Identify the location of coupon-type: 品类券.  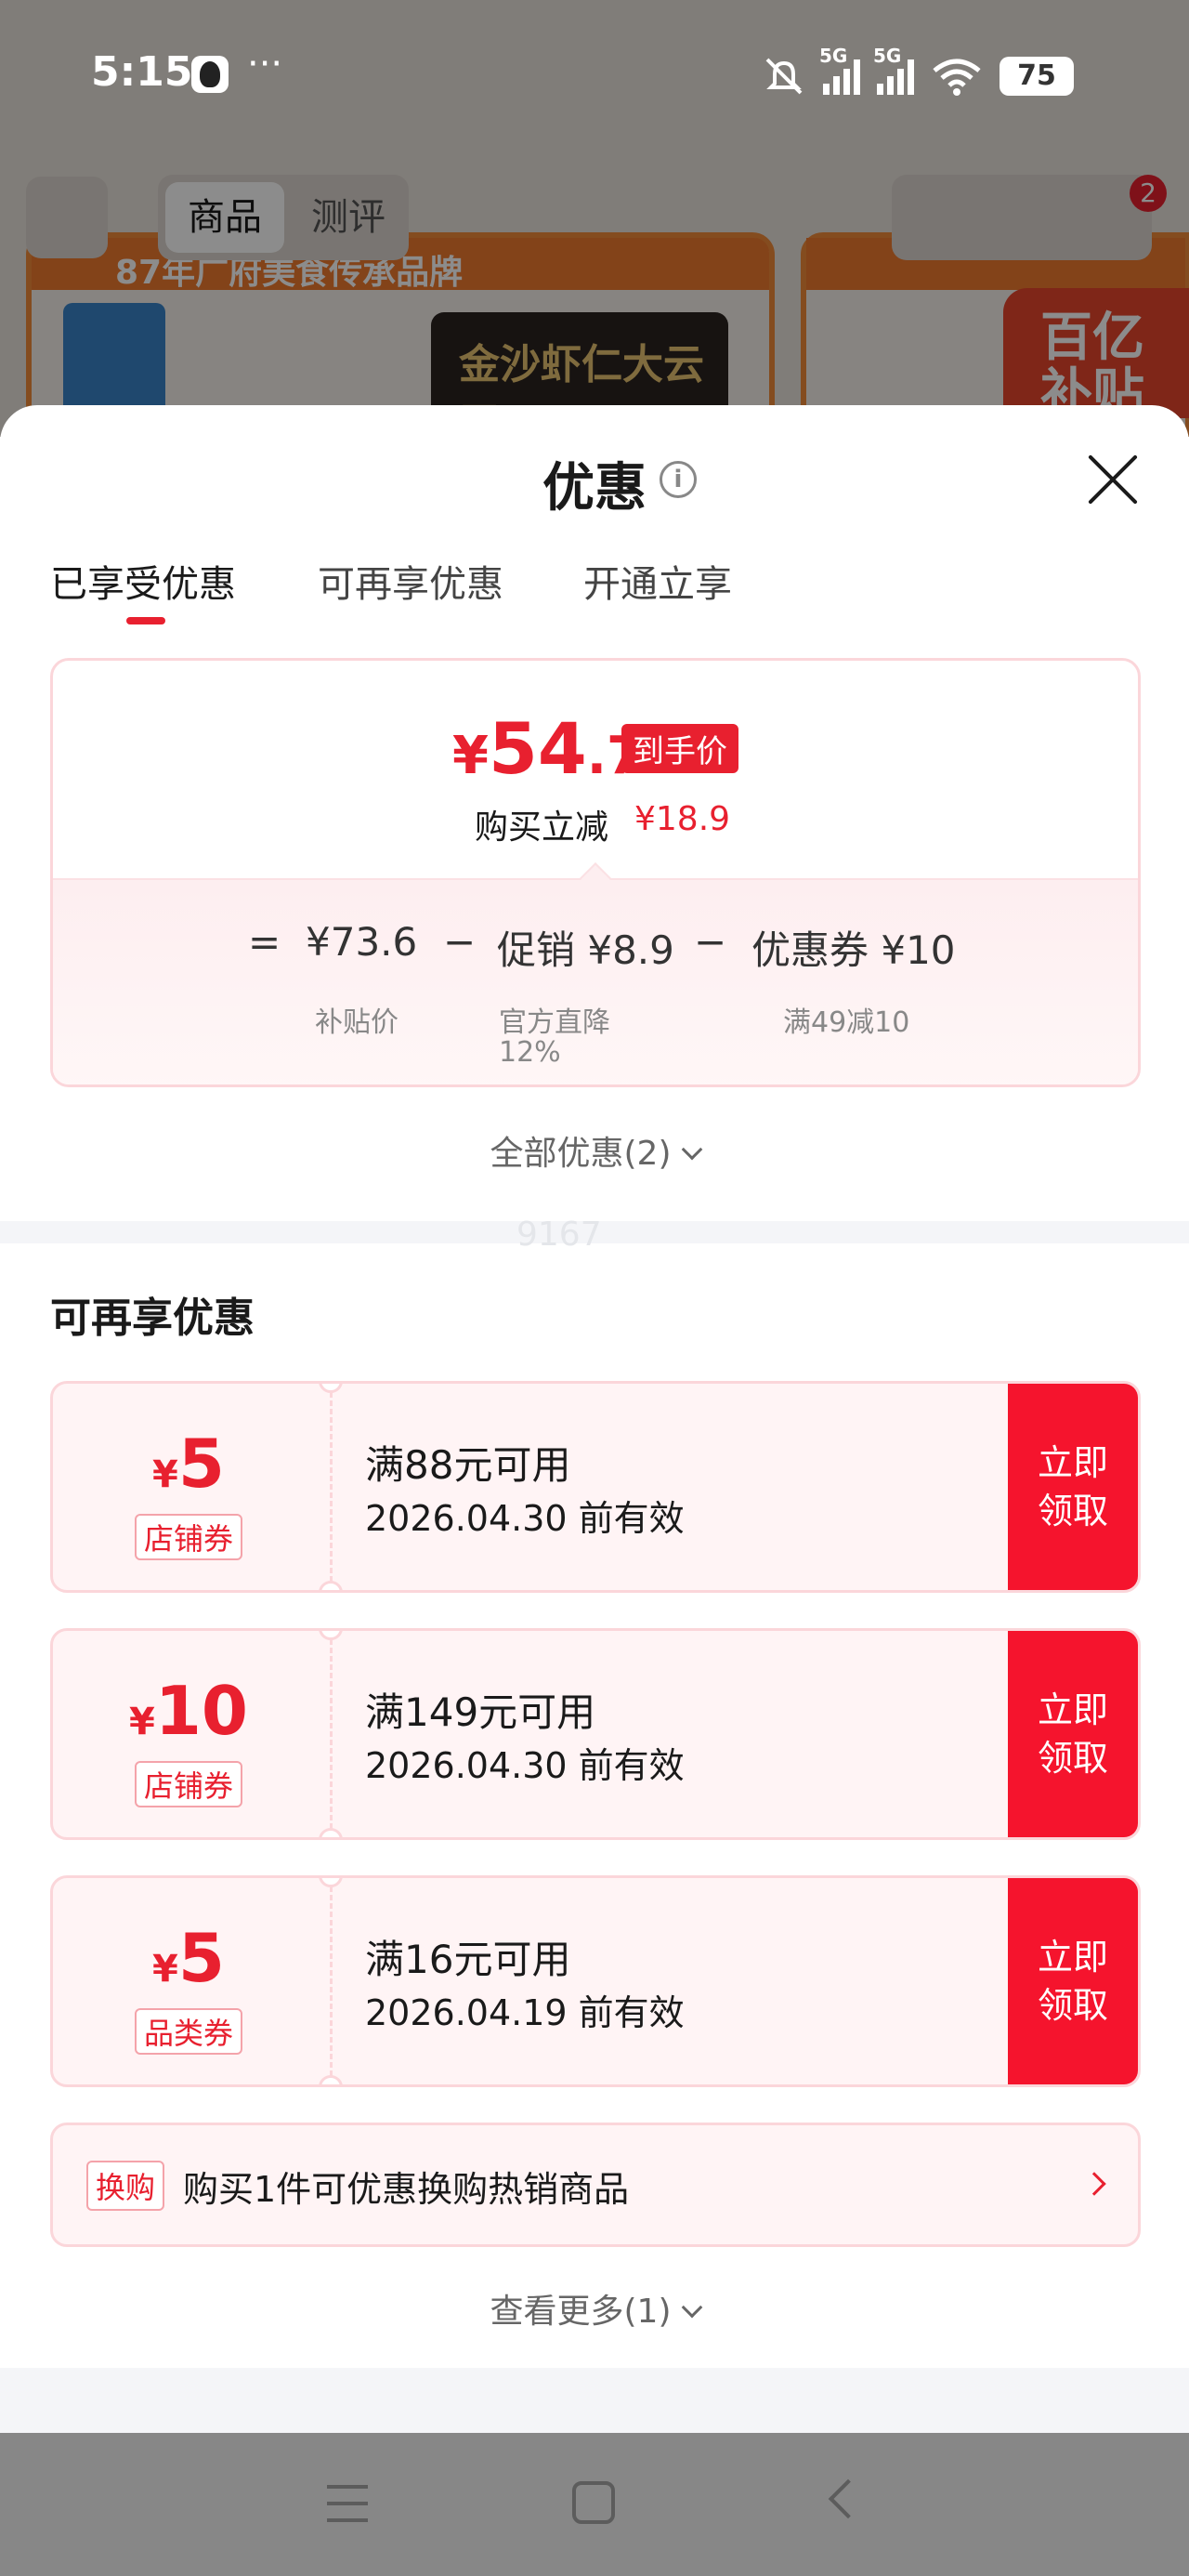
(189, 2031).